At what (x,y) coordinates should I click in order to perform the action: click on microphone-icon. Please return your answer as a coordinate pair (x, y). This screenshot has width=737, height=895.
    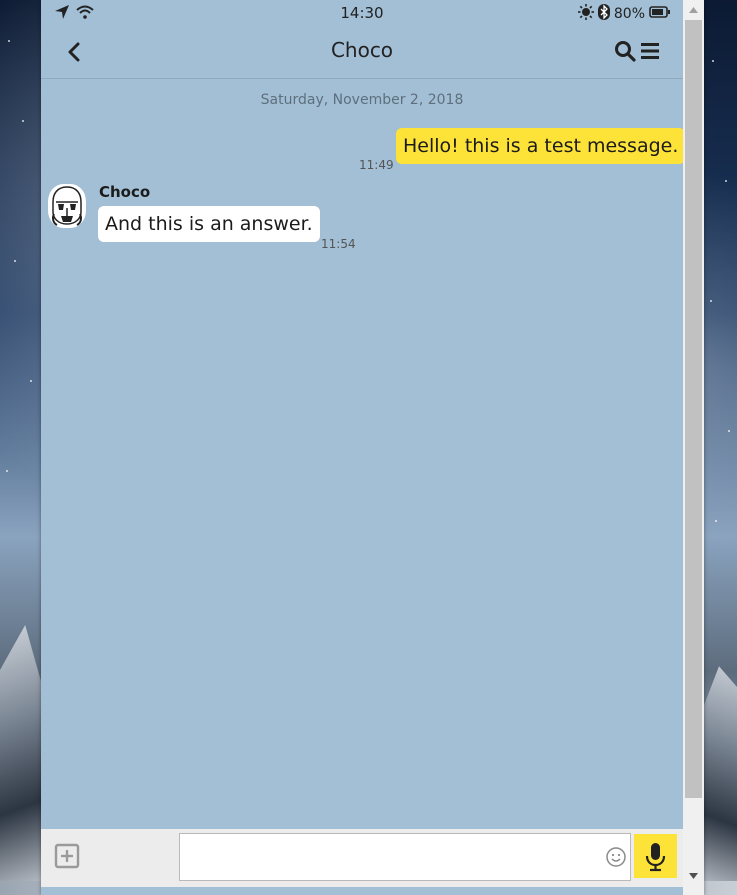
    Looking at the image, I should click on (655, 857).